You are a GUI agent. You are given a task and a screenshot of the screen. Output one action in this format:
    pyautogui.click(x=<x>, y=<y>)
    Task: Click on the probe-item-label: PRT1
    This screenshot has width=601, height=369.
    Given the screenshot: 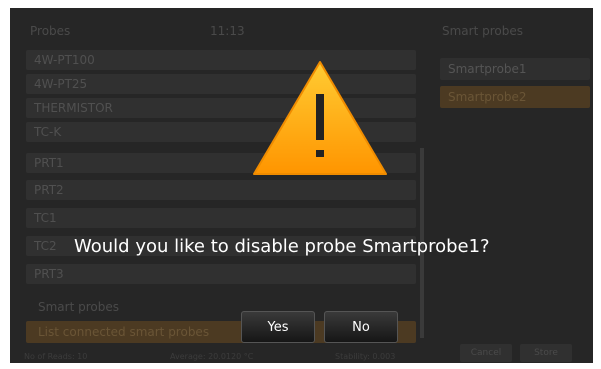 What is the action you would take?
    pyautogui.click(x=49, y=163)
    